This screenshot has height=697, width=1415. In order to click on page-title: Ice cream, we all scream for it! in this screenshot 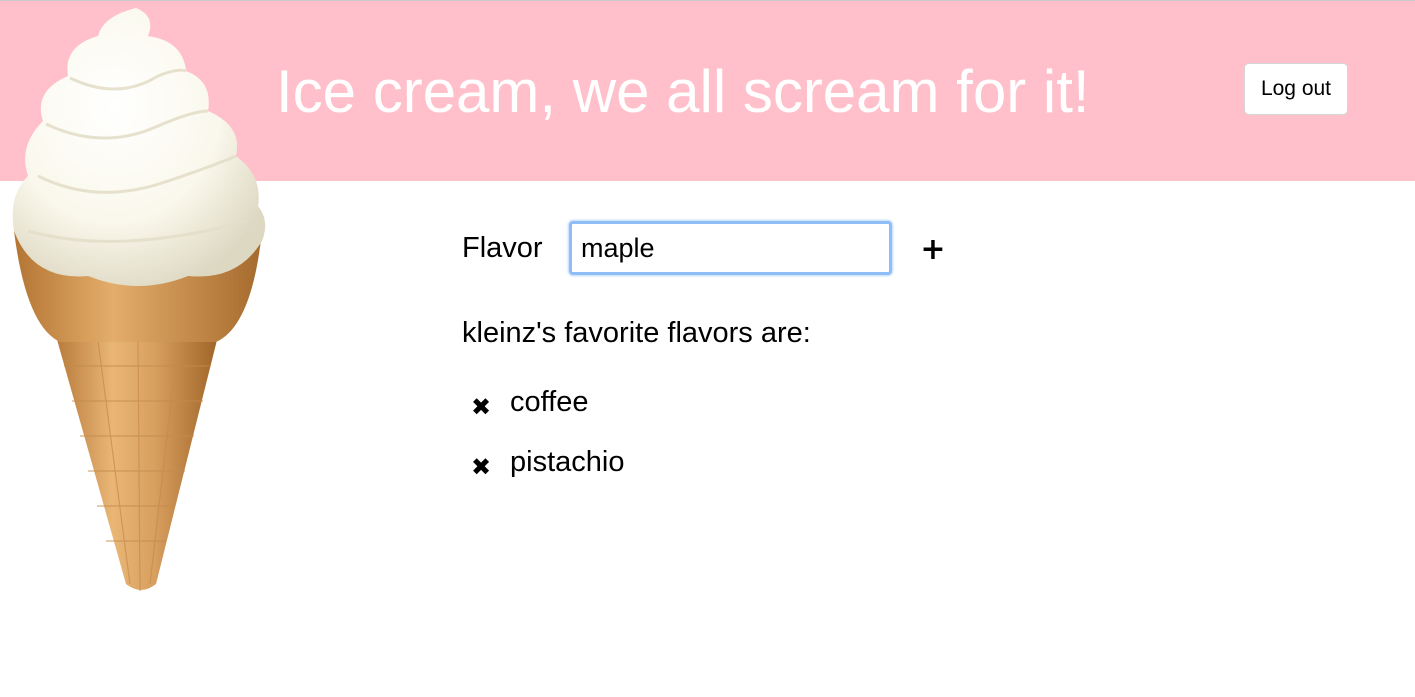, I will do `click(683, 91)`.